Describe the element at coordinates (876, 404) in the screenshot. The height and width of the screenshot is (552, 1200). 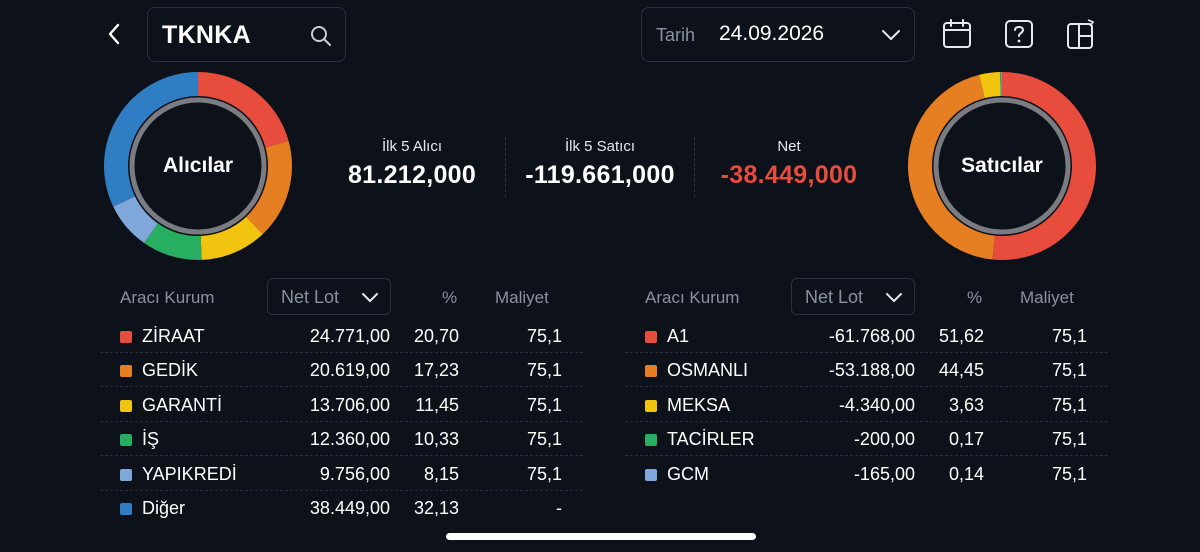
I see `net-lot-value: -4.340,00` at that location.